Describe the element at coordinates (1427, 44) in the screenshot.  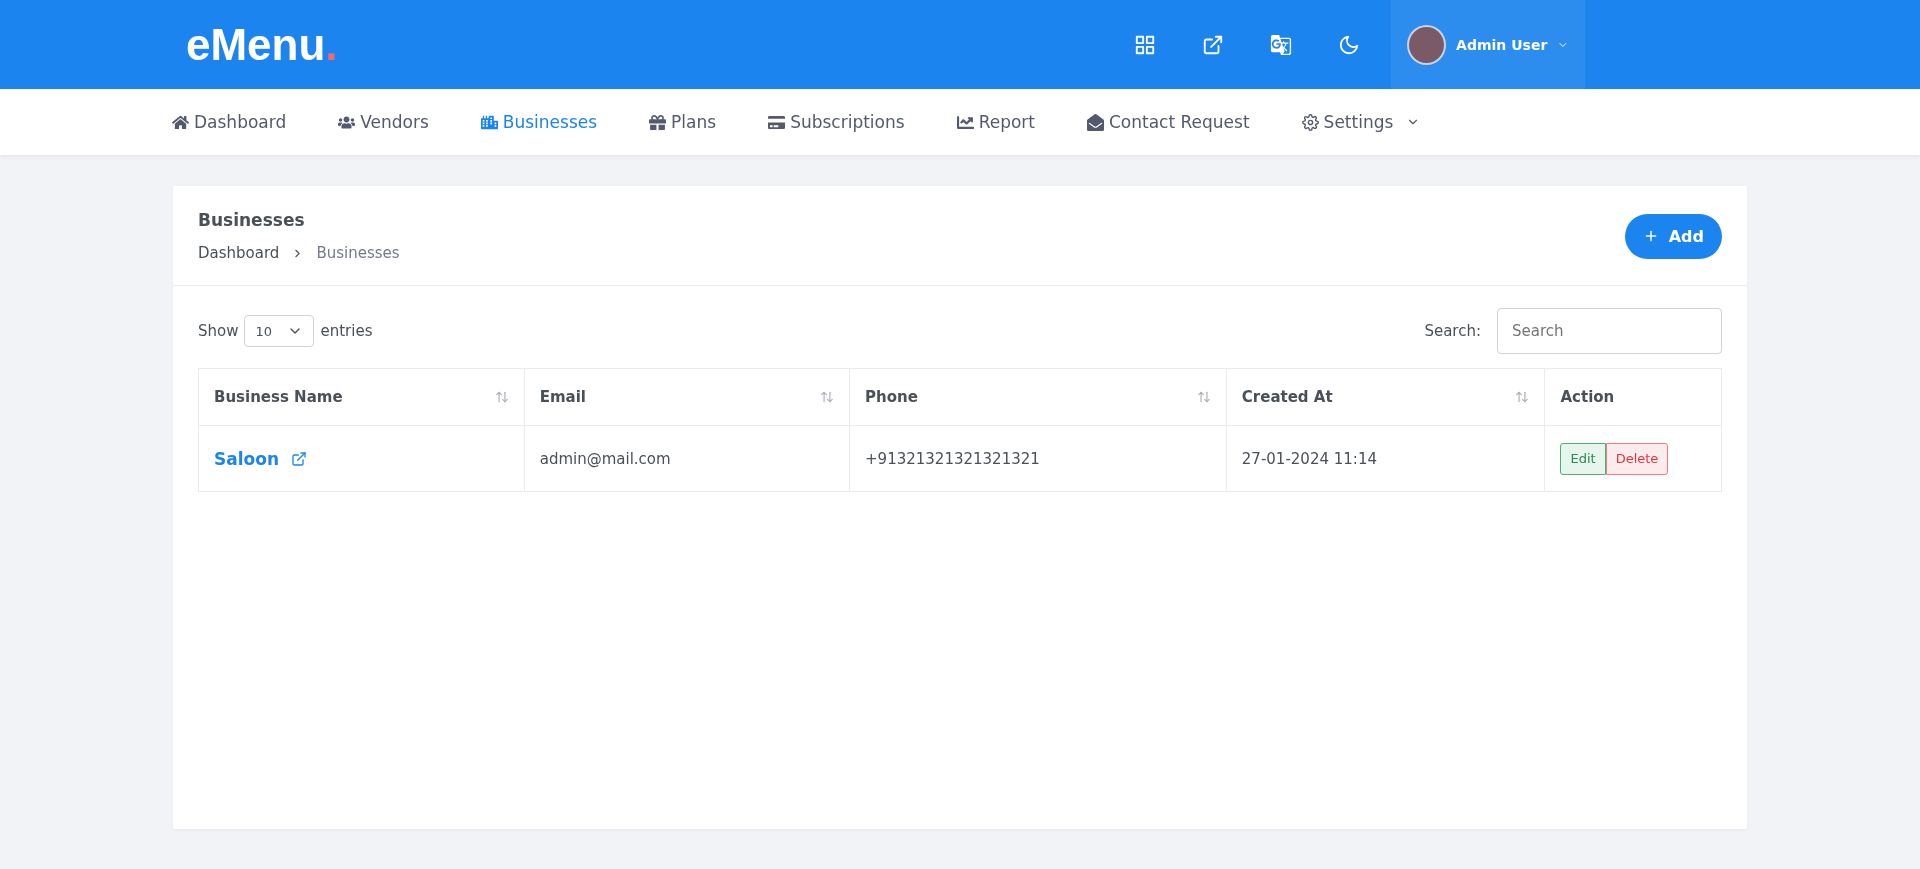
I see `avatar` at that location.